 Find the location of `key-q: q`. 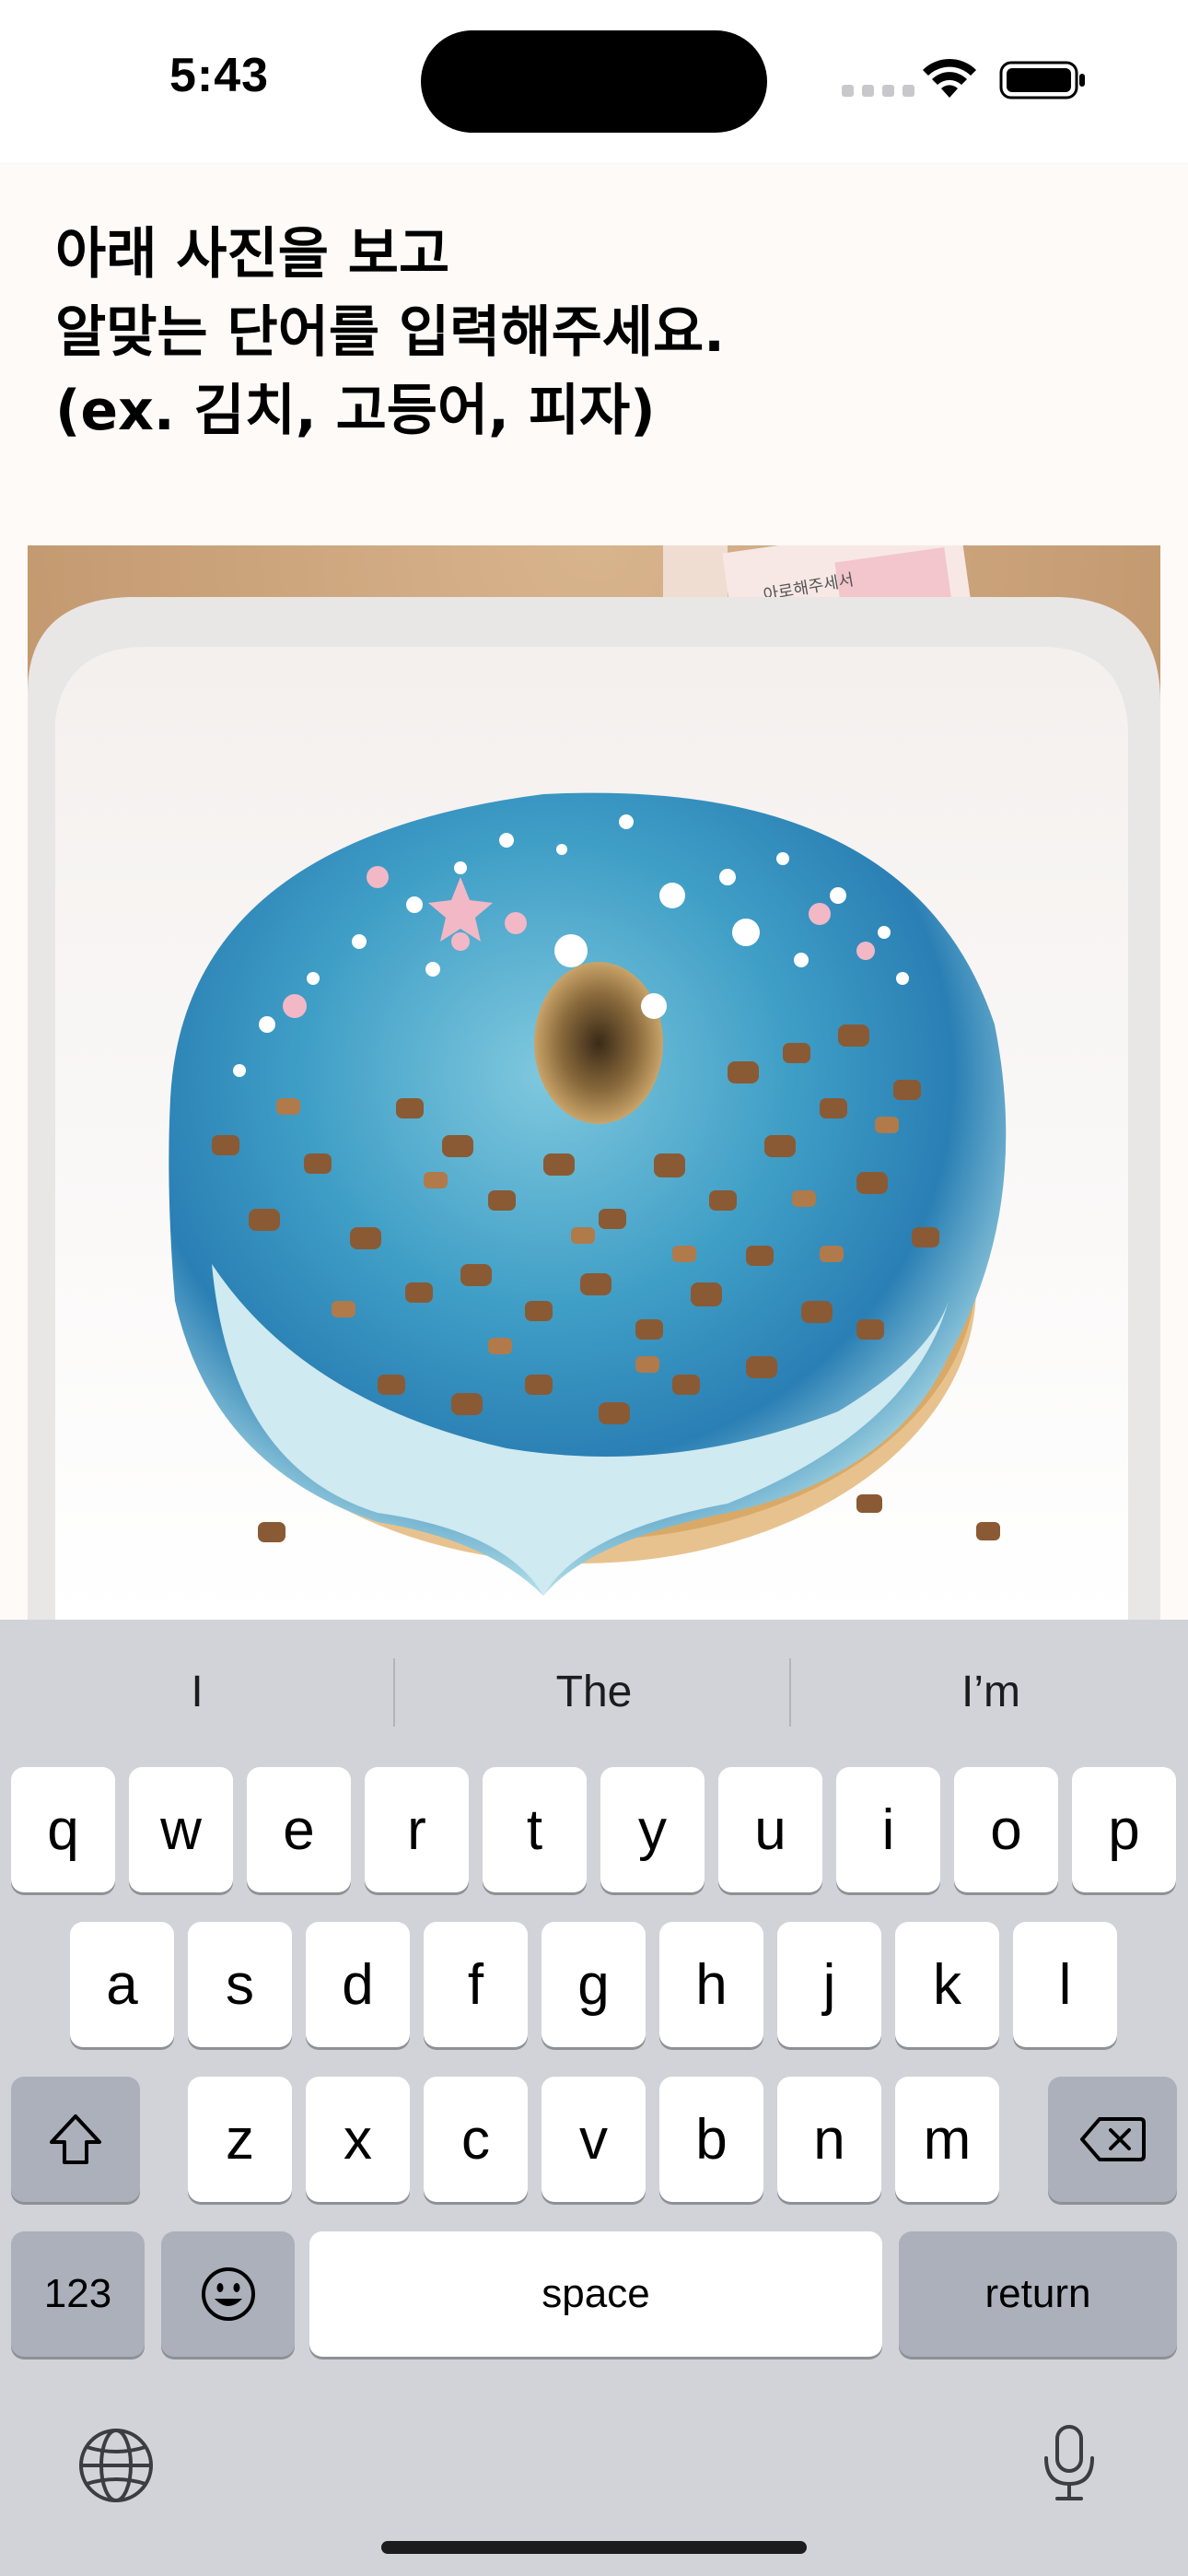

key-q: q is located at coordinates (63, 1829).